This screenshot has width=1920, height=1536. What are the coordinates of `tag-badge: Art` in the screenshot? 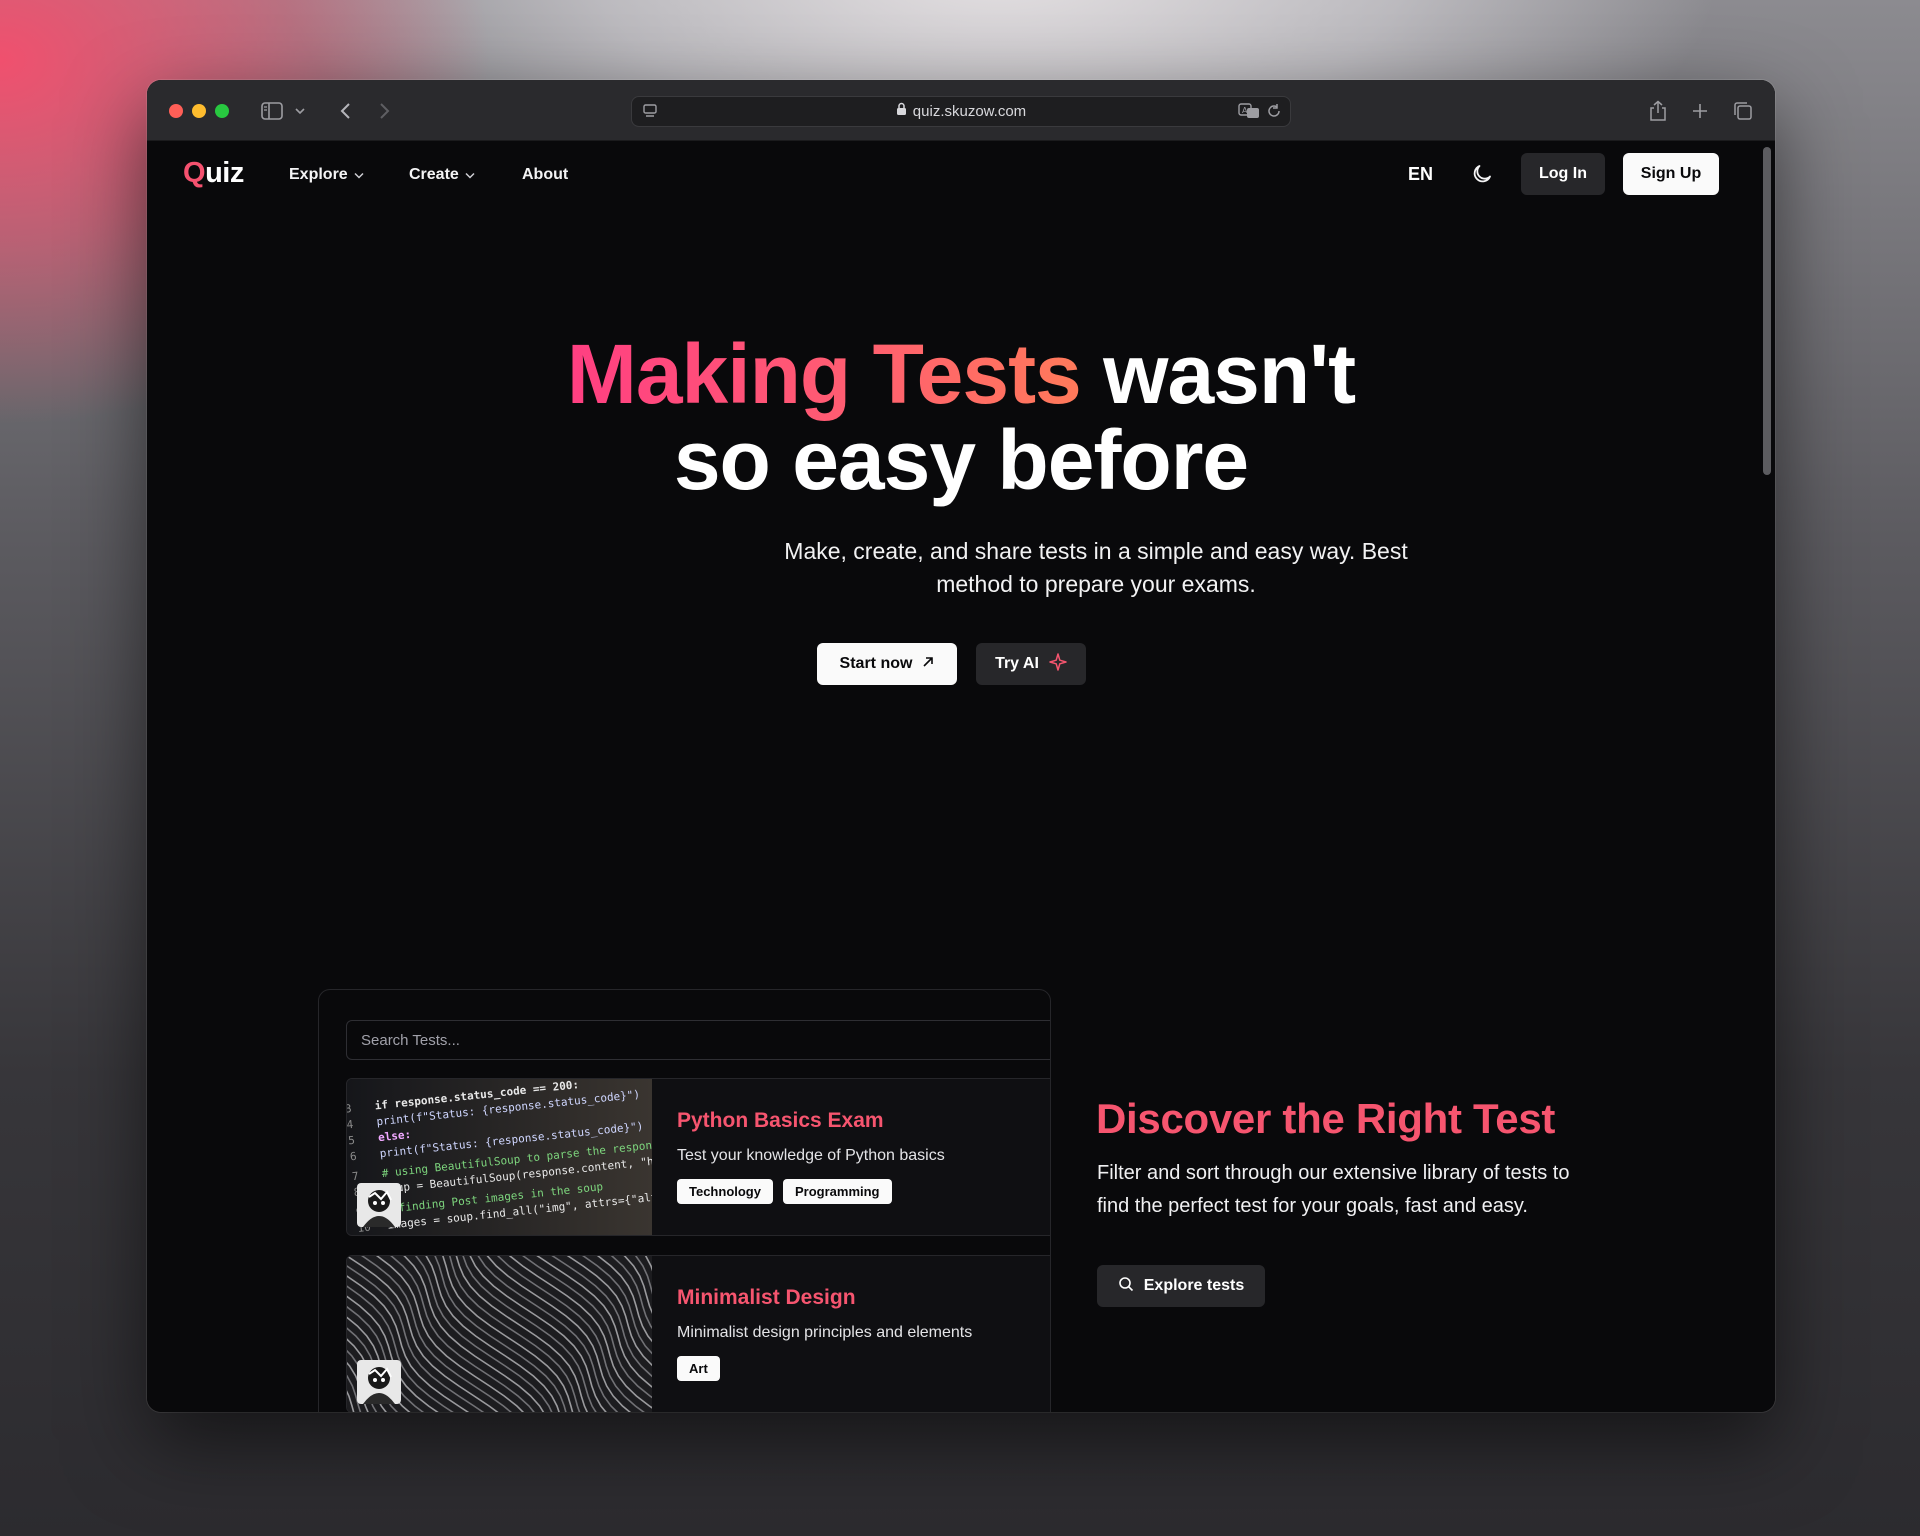 It's located at (698, 1368).